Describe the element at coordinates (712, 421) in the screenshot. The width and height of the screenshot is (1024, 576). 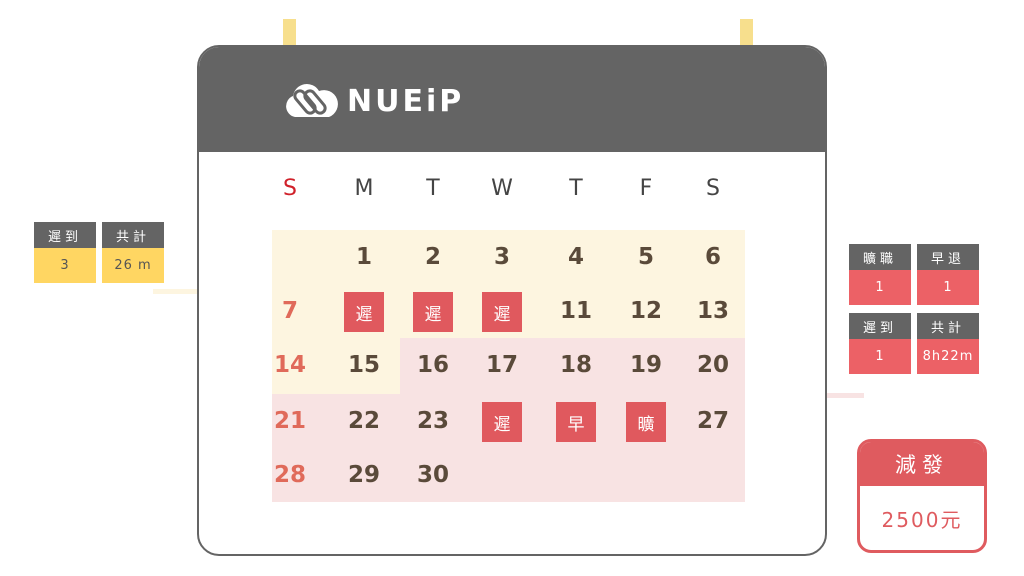
I see `day-number: 27` at that location.